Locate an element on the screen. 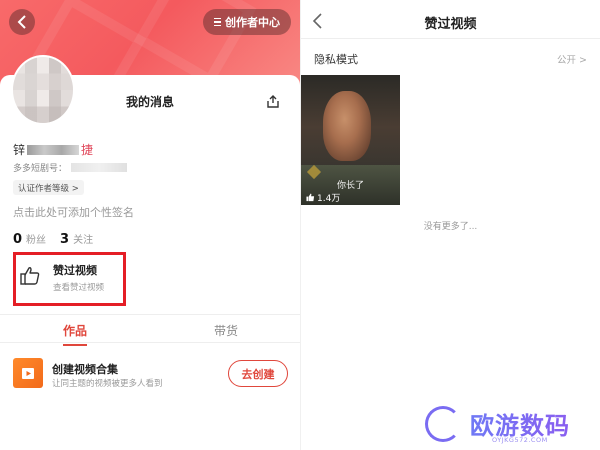  video-scene-face is located at coordinates (347, 126).